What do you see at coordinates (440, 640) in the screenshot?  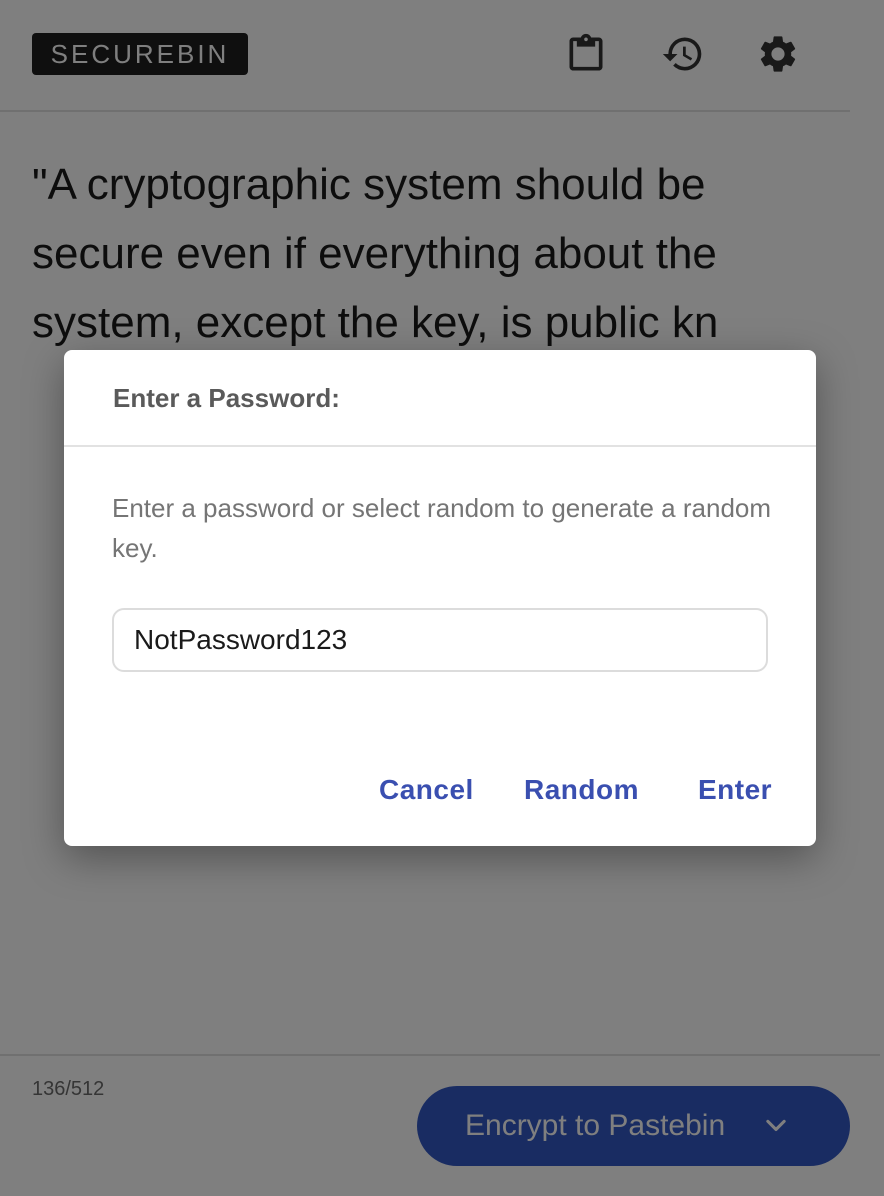 I see `password-input` at bounding box center [440, 640].